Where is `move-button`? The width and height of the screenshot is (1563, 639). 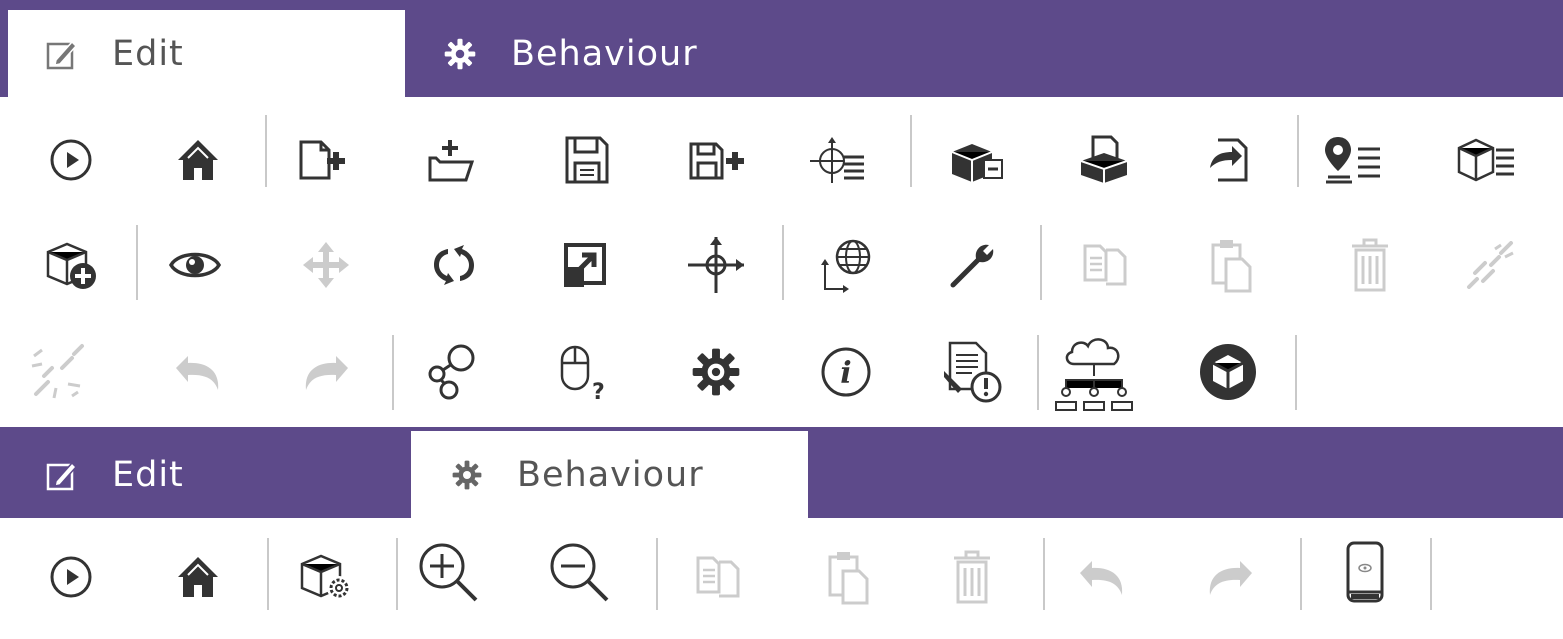
move-button is located at coordinates (326, 265).